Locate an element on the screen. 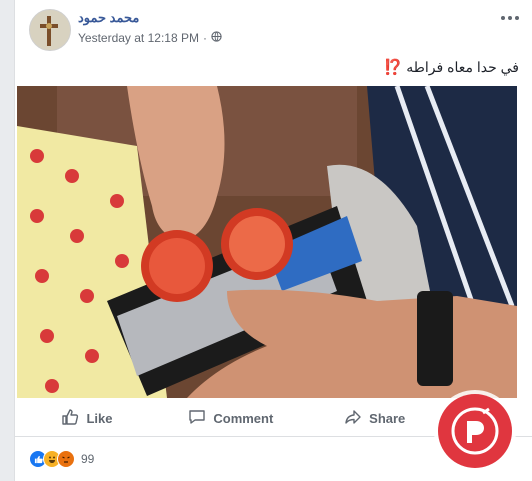  share-button: Share is located at coordinates (375, 418).